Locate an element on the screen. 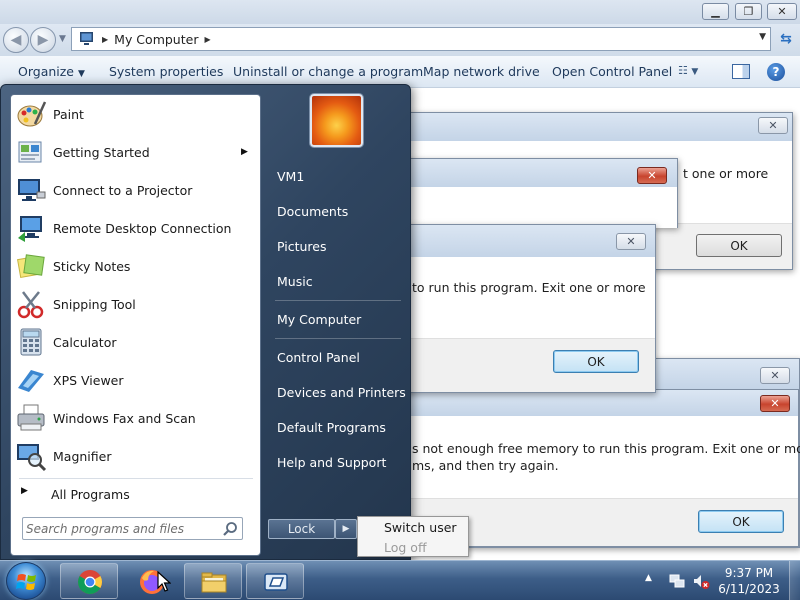  start-default-programs: Default Programs is located at coordinates (331, 427).